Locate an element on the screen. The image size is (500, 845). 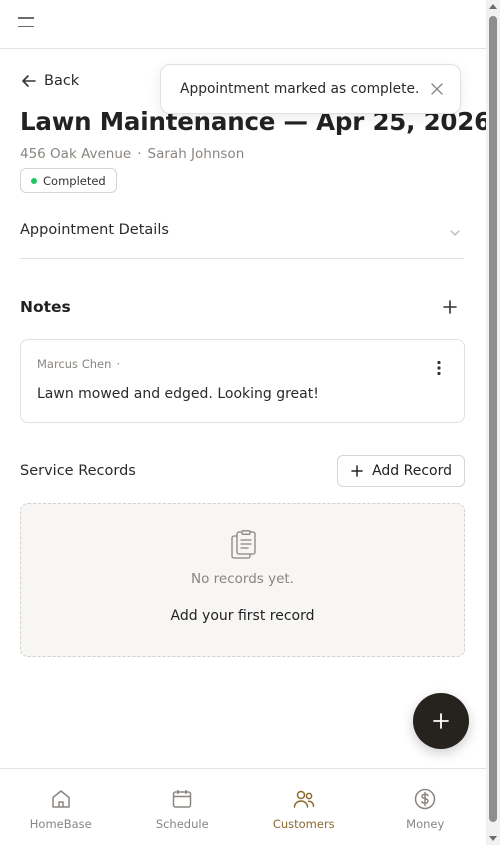
add-note-plus-icon is located at coordinates (450, 307).